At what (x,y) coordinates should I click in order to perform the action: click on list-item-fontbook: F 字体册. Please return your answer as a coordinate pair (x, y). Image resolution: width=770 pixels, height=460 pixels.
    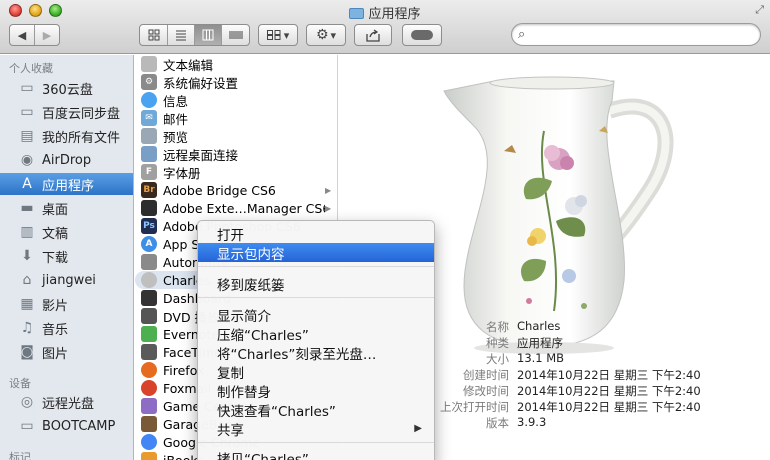
    Looking at the image, I should click on (236, 172).